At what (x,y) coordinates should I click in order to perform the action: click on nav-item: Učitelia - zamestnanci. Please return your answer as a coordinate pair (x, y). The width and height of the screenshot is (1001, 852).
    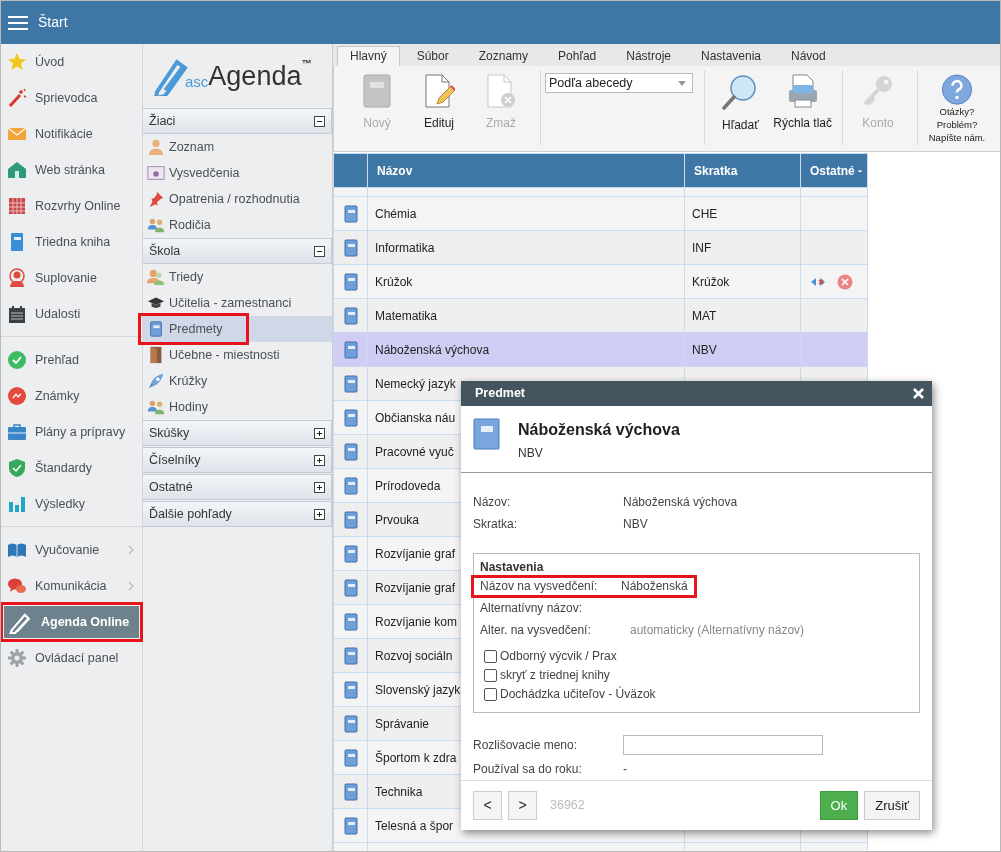
    Looking at the image, I should click on (237, 303).